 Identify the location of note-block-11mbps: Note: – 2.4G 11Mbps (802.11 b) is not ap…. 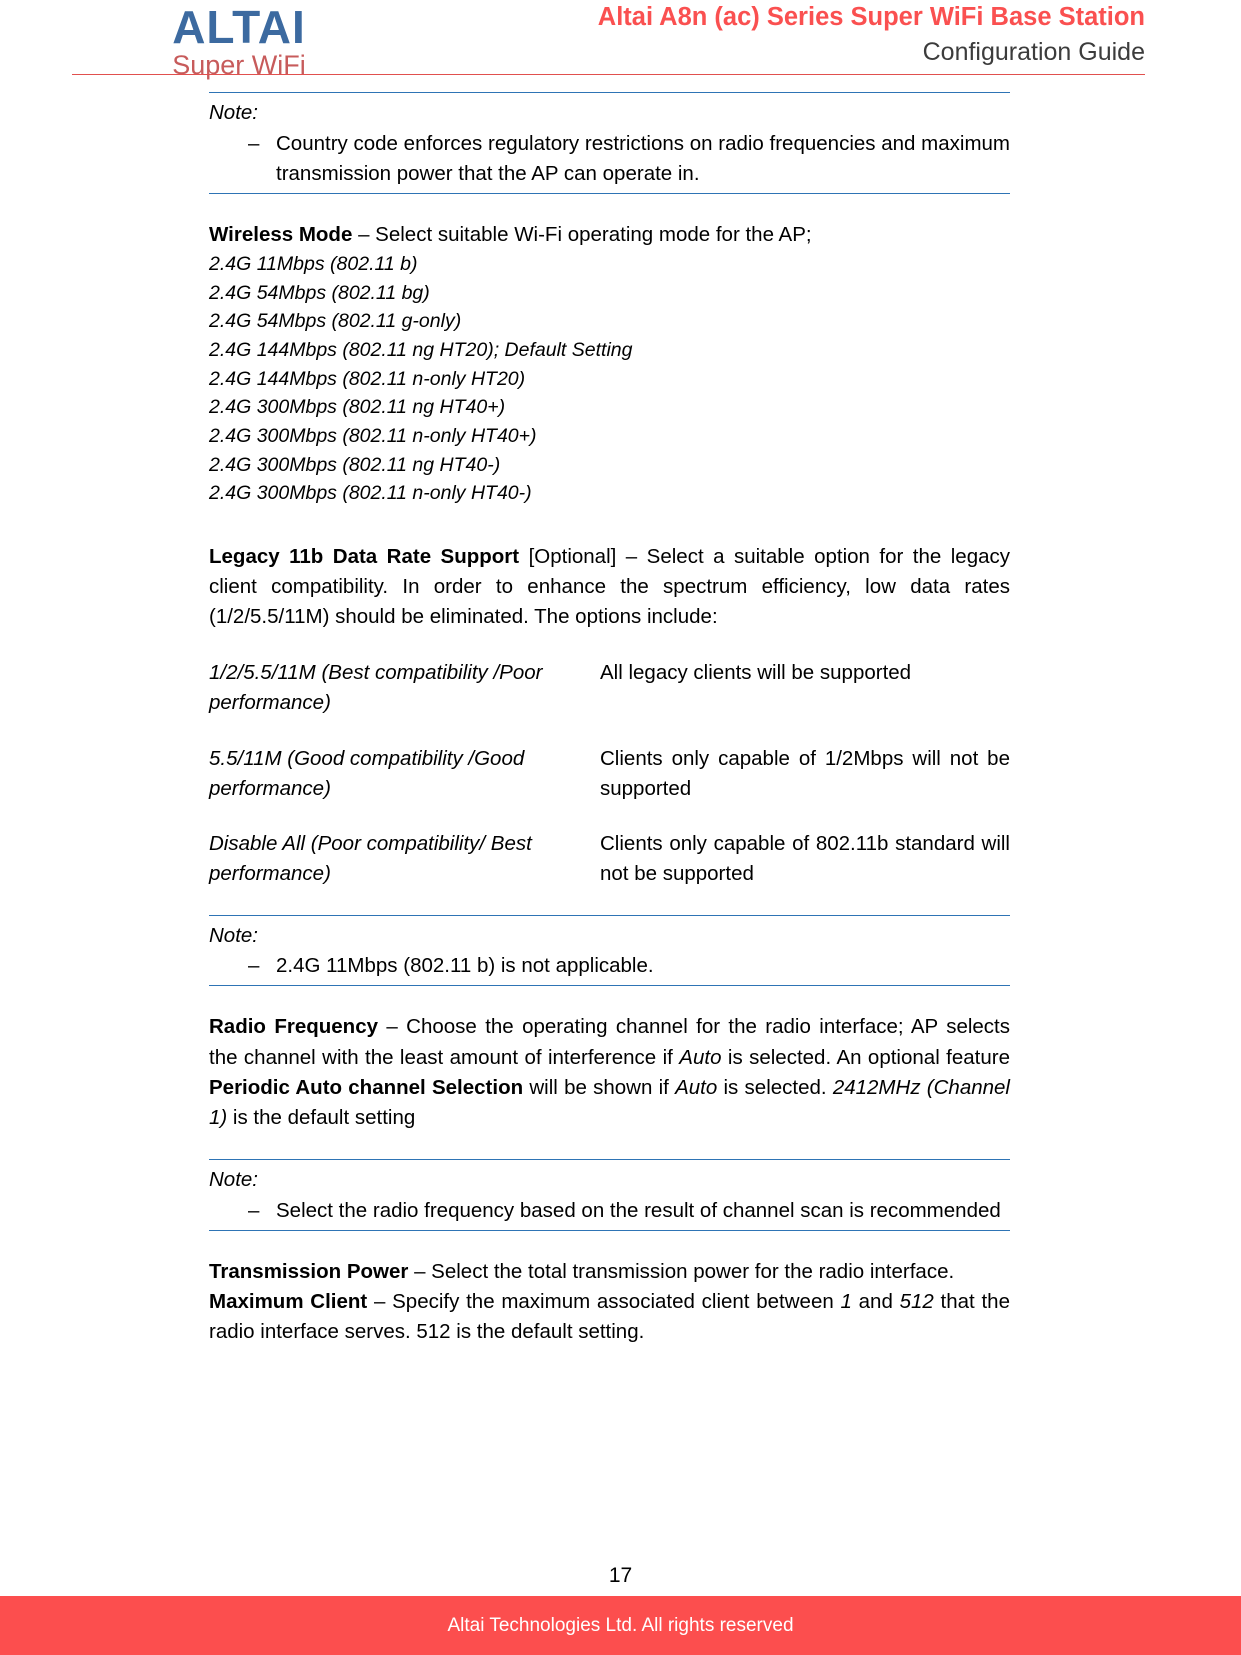
(609, 950).